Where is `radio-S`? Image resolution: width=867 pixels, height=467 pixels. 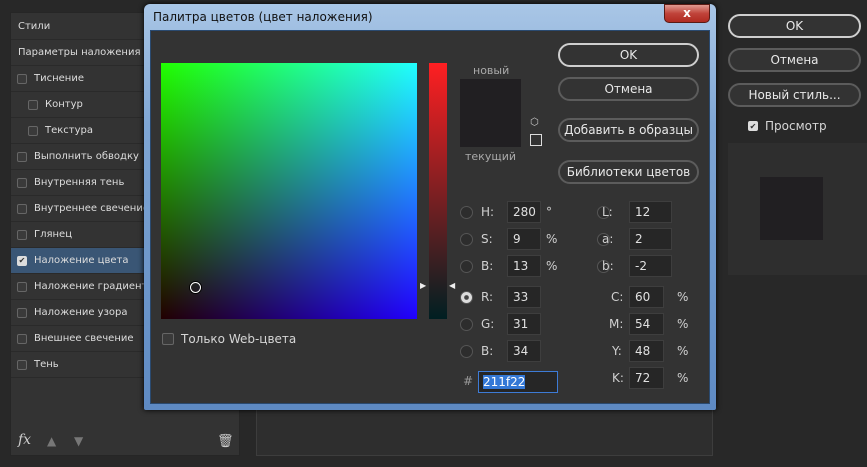
radio-S is located at coordinates (466, 239).